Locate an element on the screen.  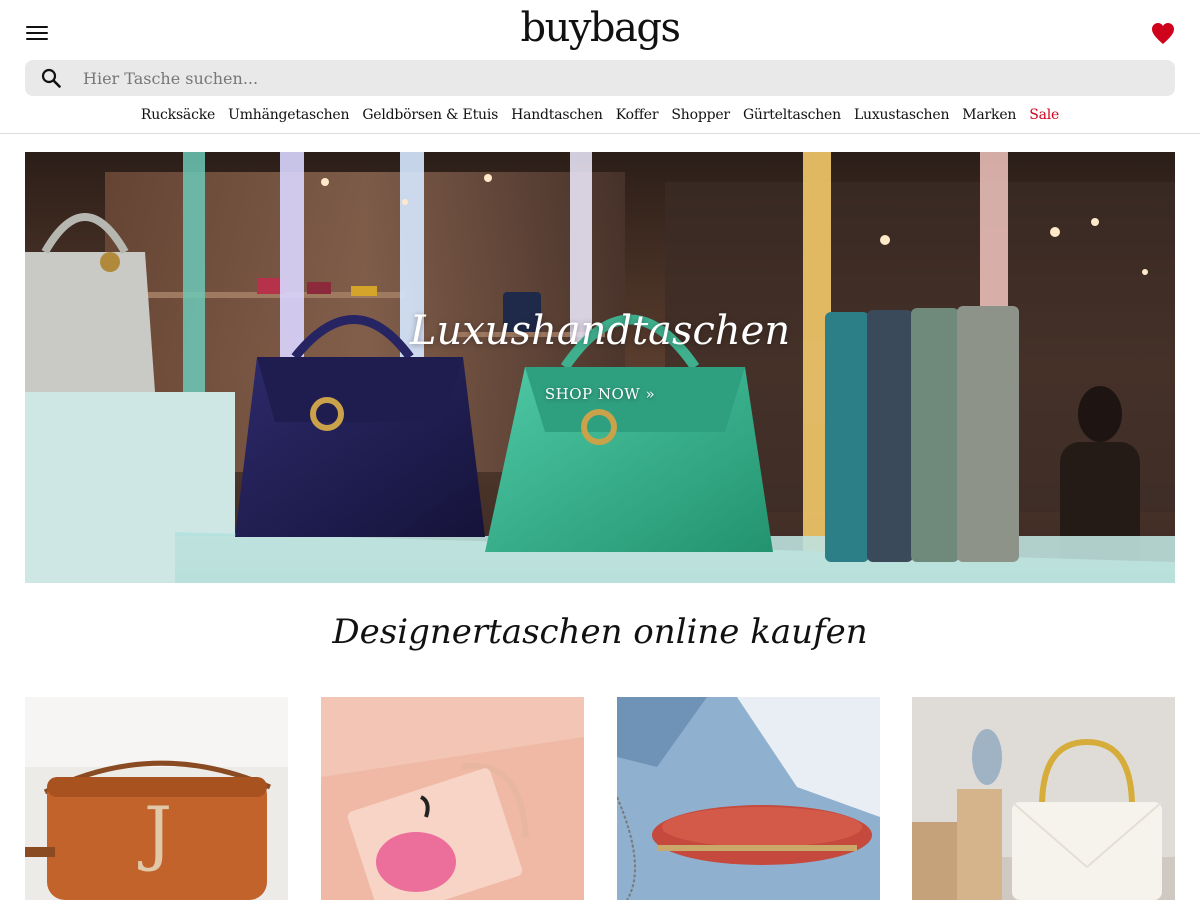
nav-item-rucksaecke: Rucksäcke is located at coordinates (178, 115).